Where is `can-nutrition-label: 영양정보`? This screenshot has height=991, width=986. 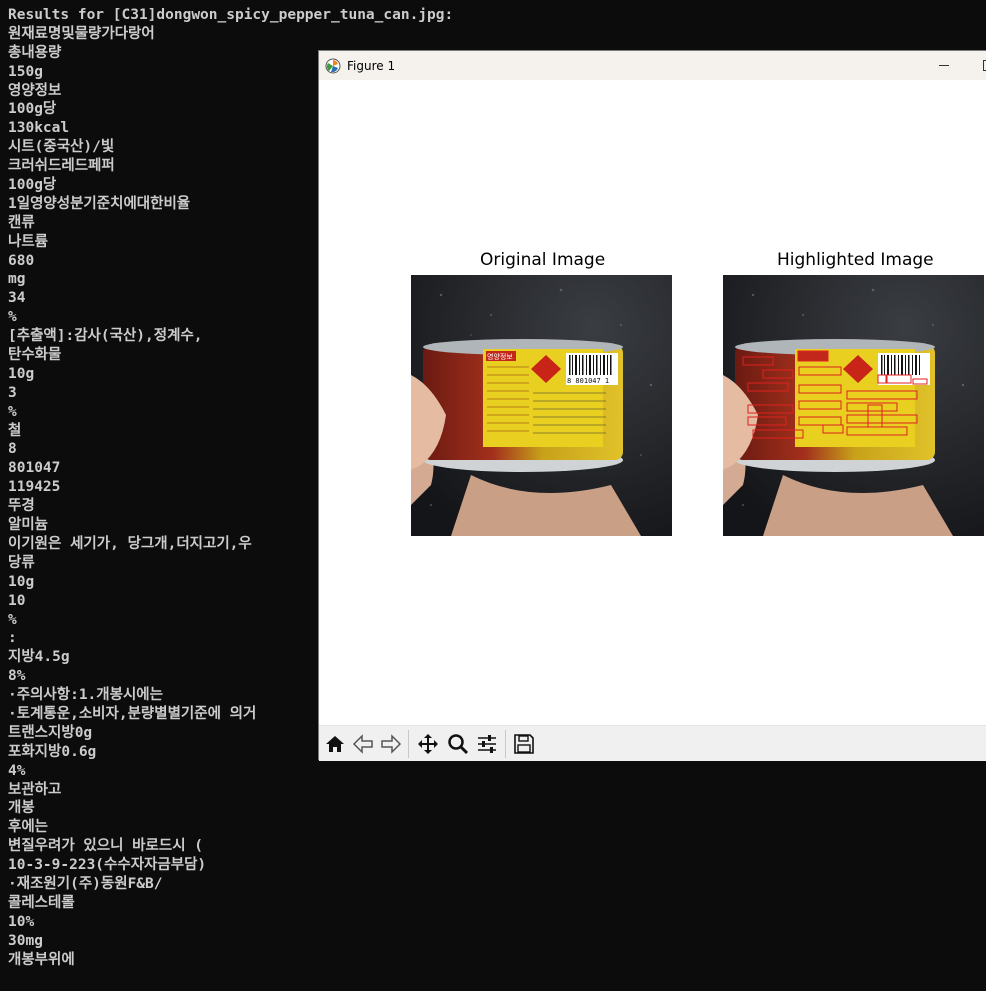 can-nutrition-label: 영양정보 is located at coordinates (500, 356).